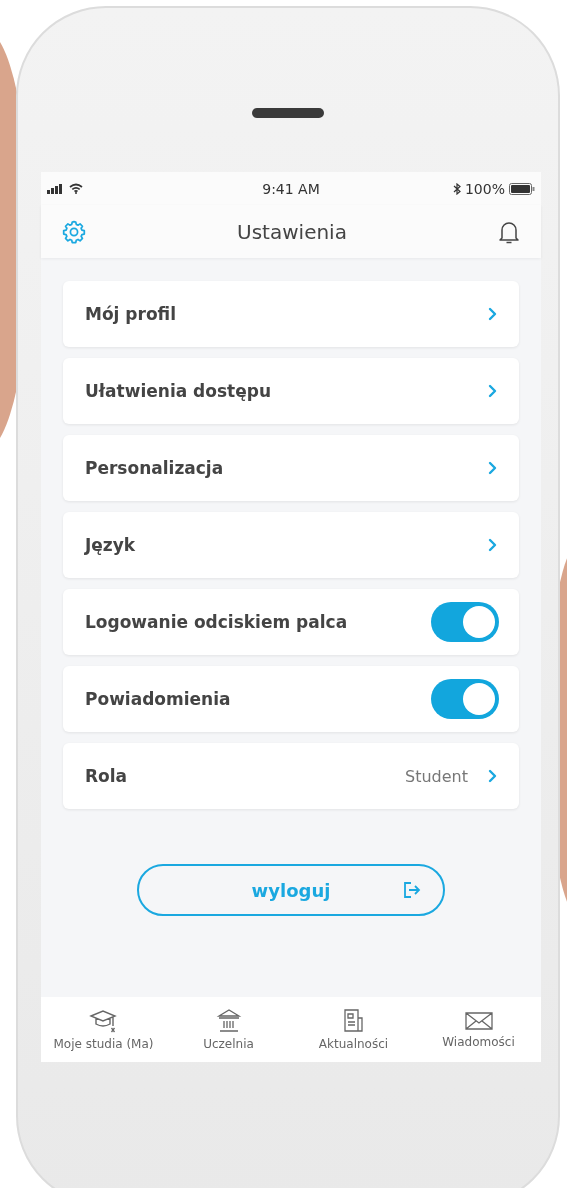  Describe the element at coordinates (291, 545) in the screenshot. I see `settings-row: Język` at that location.